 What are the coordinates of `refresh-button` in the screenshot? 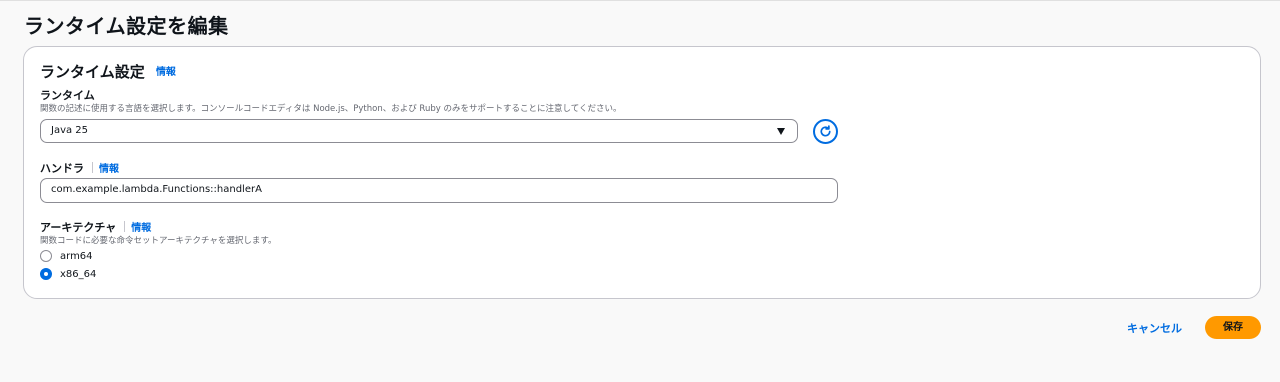 It's located at (825, 131).